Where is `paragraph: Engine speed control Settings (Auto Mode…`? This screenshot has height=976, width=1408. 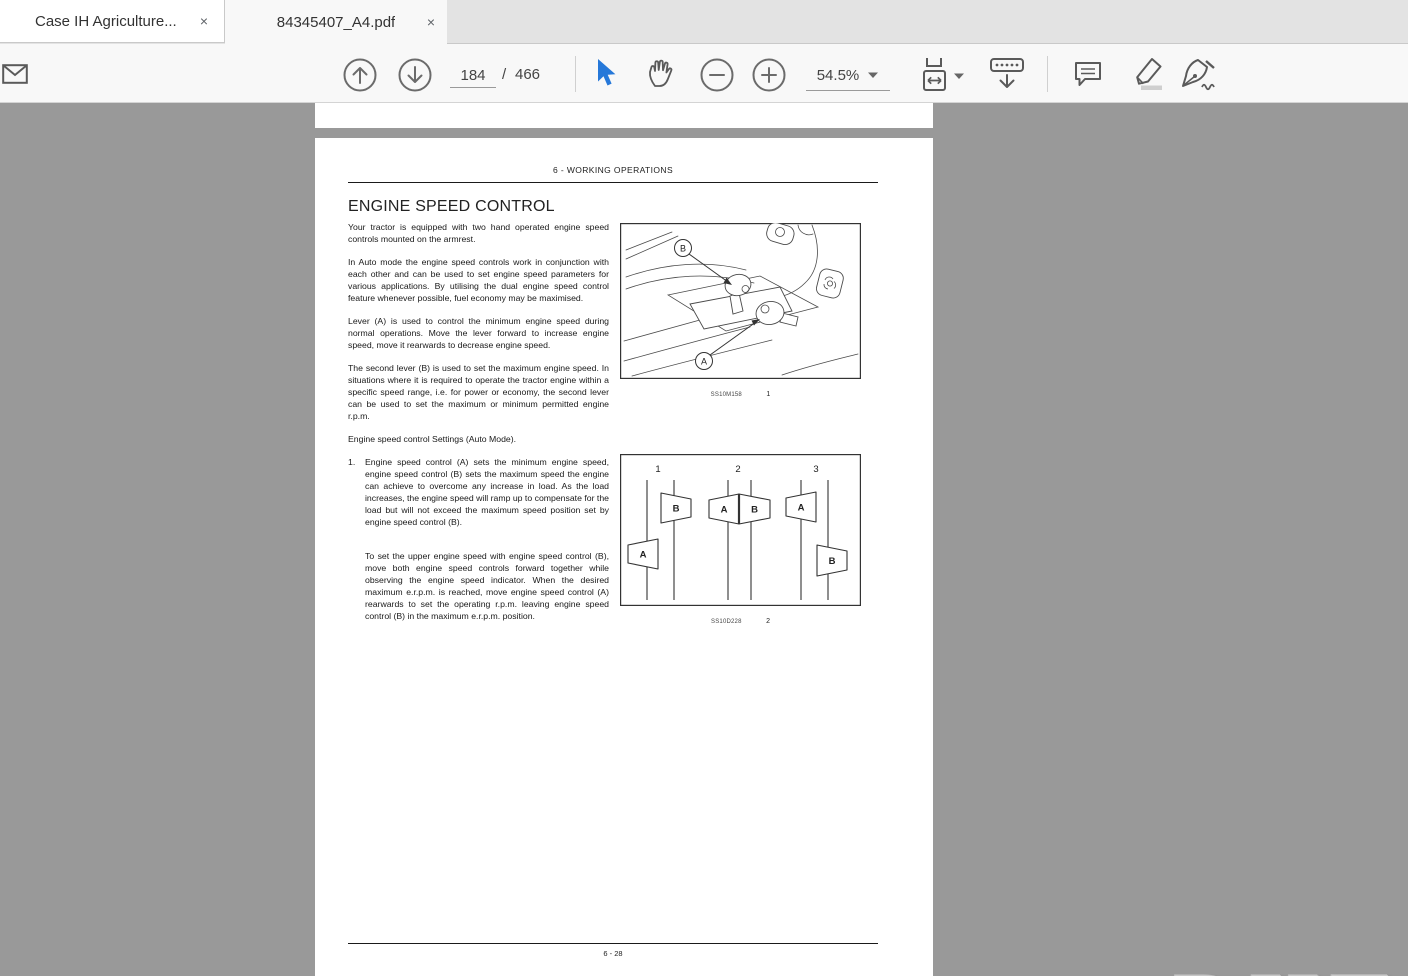 paragraph: Engine speed control Settings (Auto Mode… is located at coordinates (432, 439).